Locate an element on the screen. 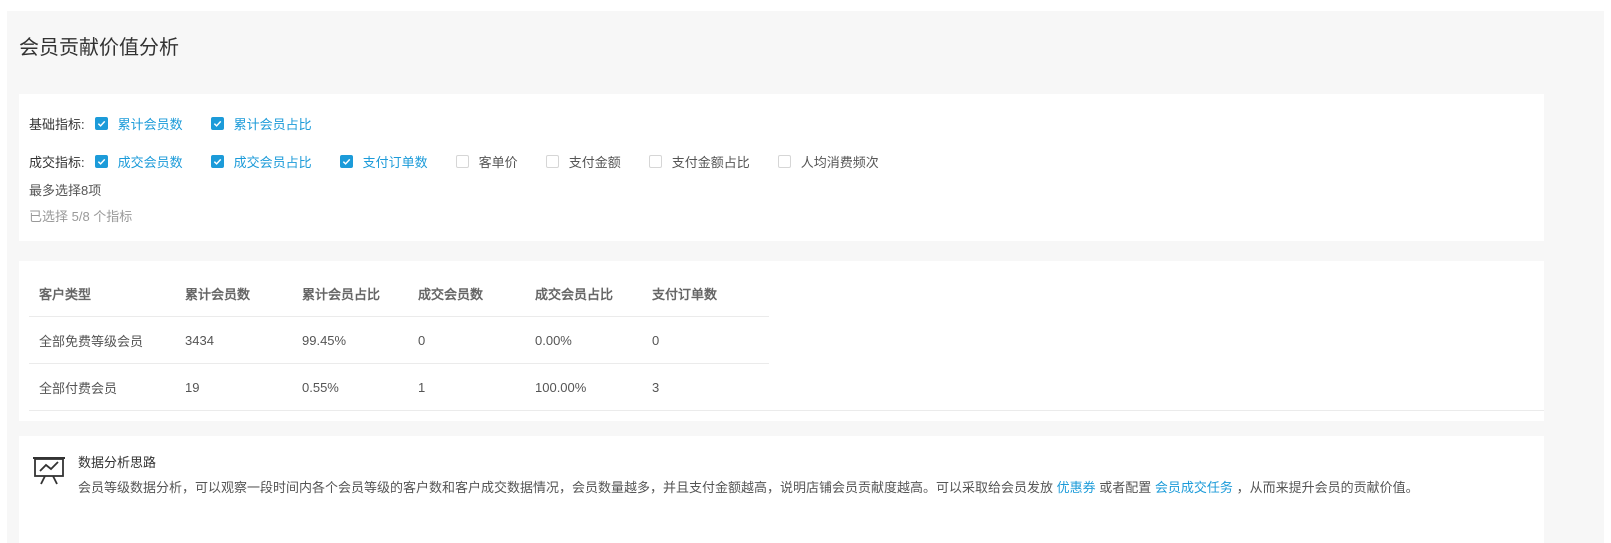 The height and width of the screenshot is (543, 1611). checkbox-avg-order-value: 客单价 is located at coordinates (486, 161).